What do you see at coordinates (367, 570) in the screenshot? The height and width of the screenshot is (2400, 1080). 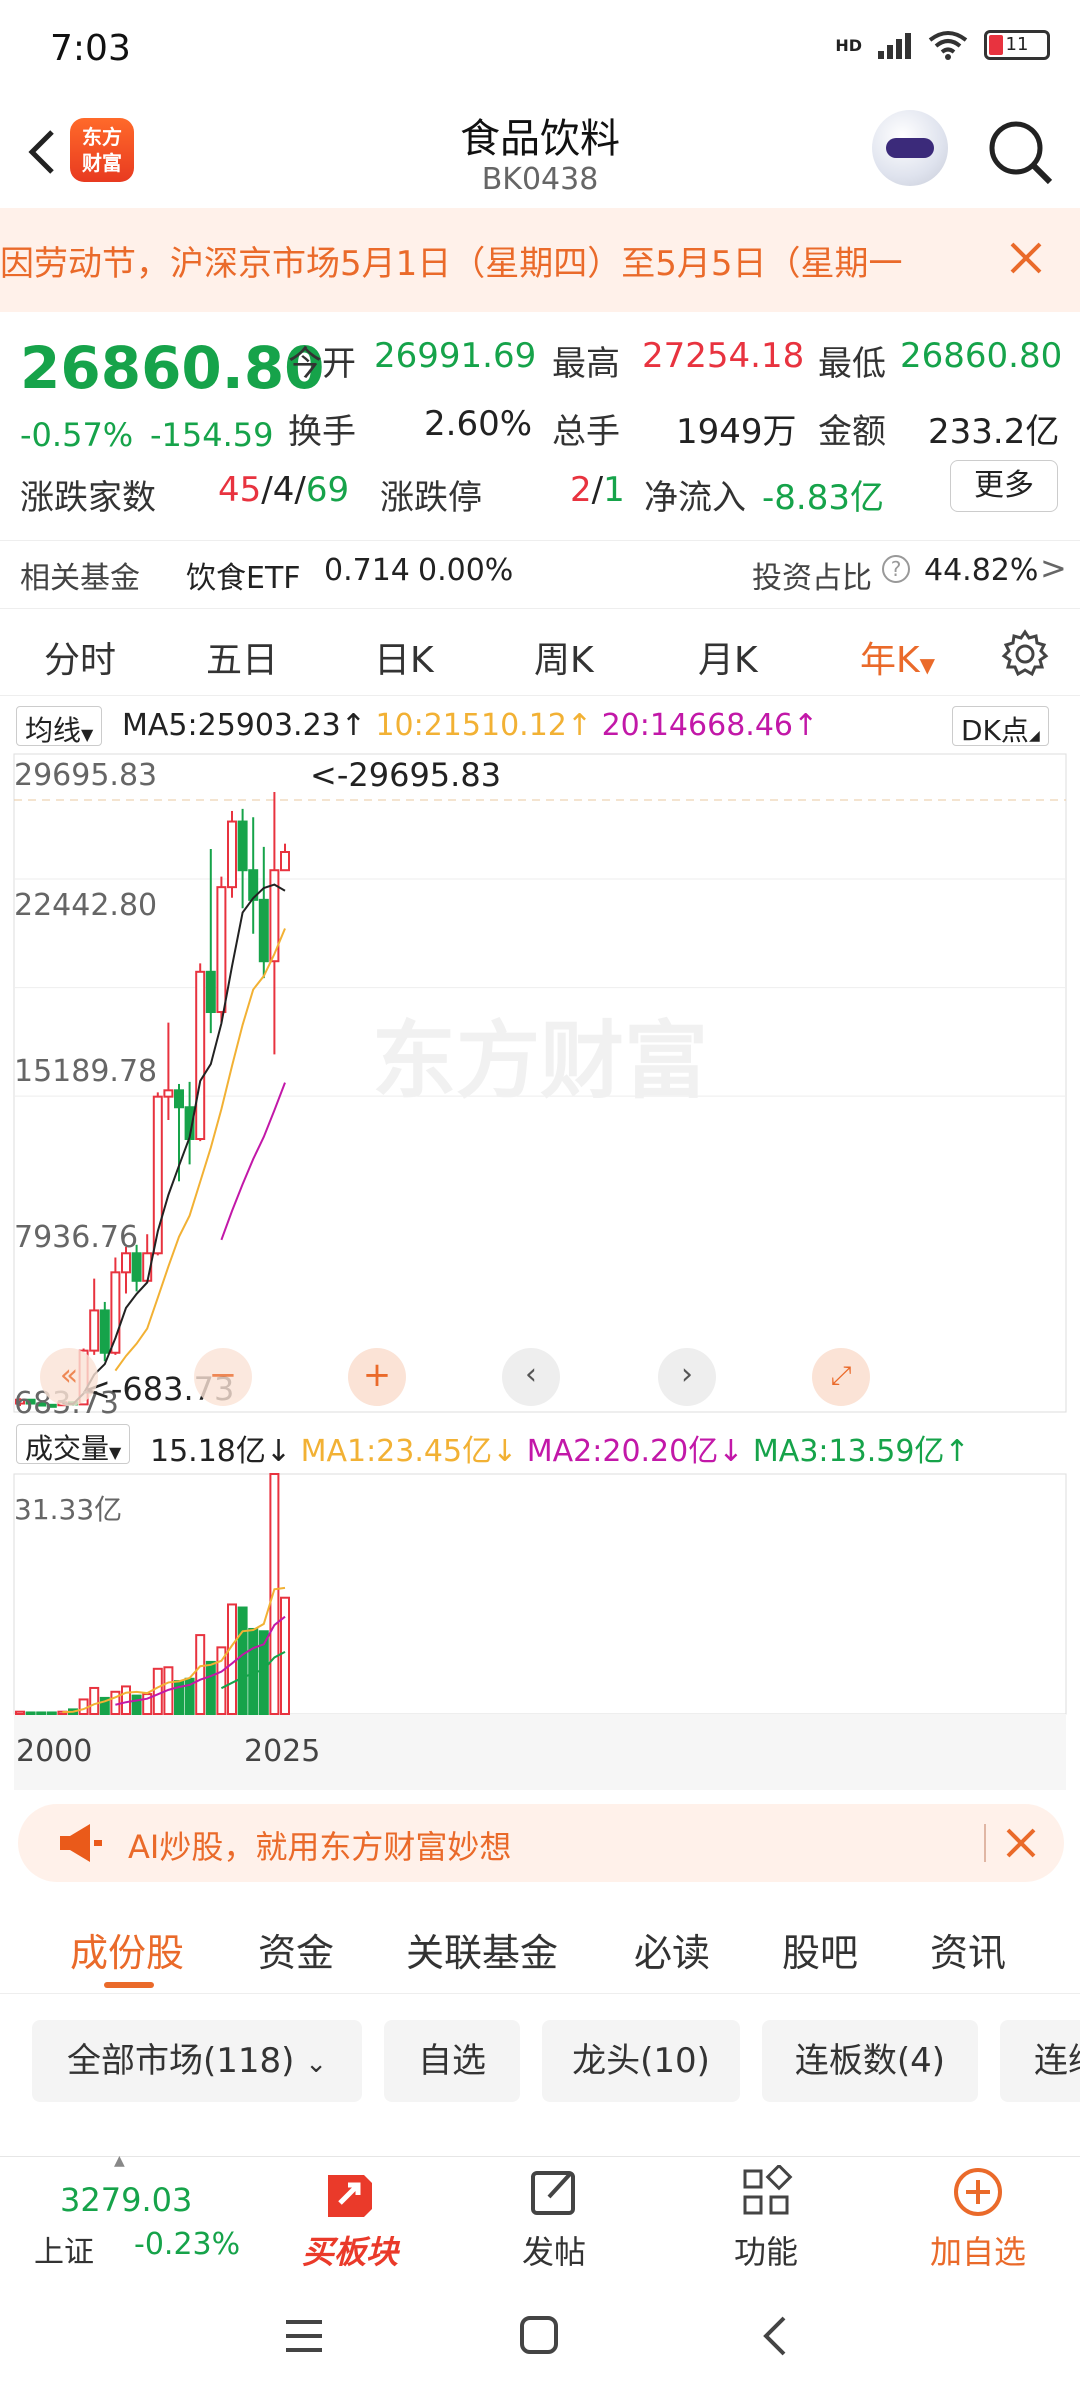 I see `fund-price: 0.714` at bounding box center [367, 570].